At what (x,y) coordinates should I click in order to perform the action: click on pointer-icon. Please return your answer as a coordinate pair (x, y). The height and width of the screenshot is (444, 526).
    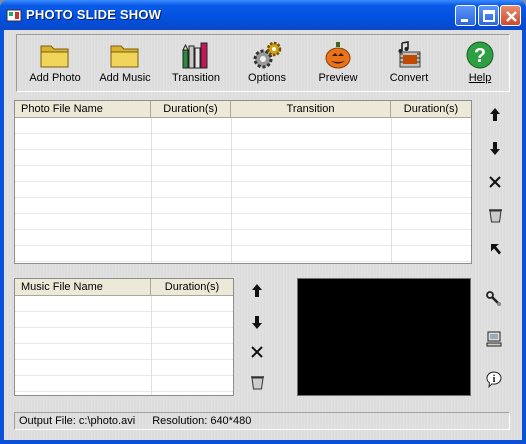
    Looking at the image, I should click on (496, 249).